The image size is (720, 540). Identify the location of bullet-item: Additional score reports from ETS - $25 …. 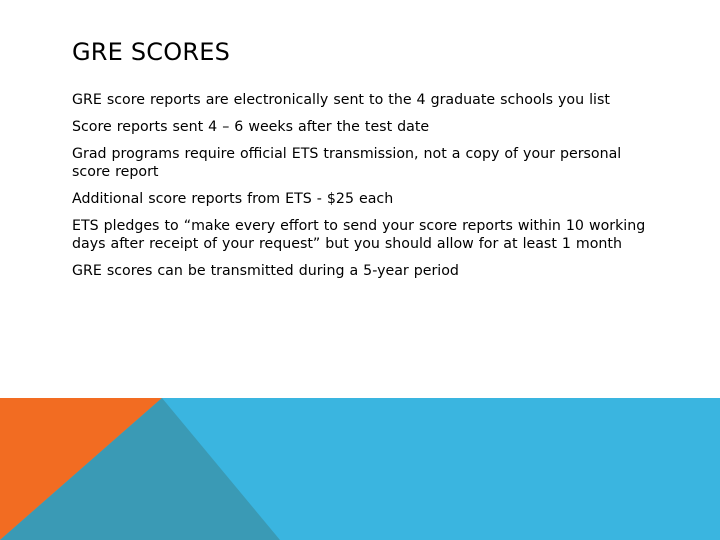
(233, 199).